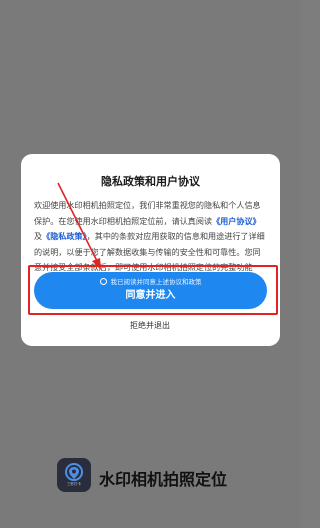 The height and width of the screenshot is (528, 320). What do you see at coordinates (163, 479) in the screenshot?
I see `app-name: 水印相机拍照定位` at bounding box center [163, 479].